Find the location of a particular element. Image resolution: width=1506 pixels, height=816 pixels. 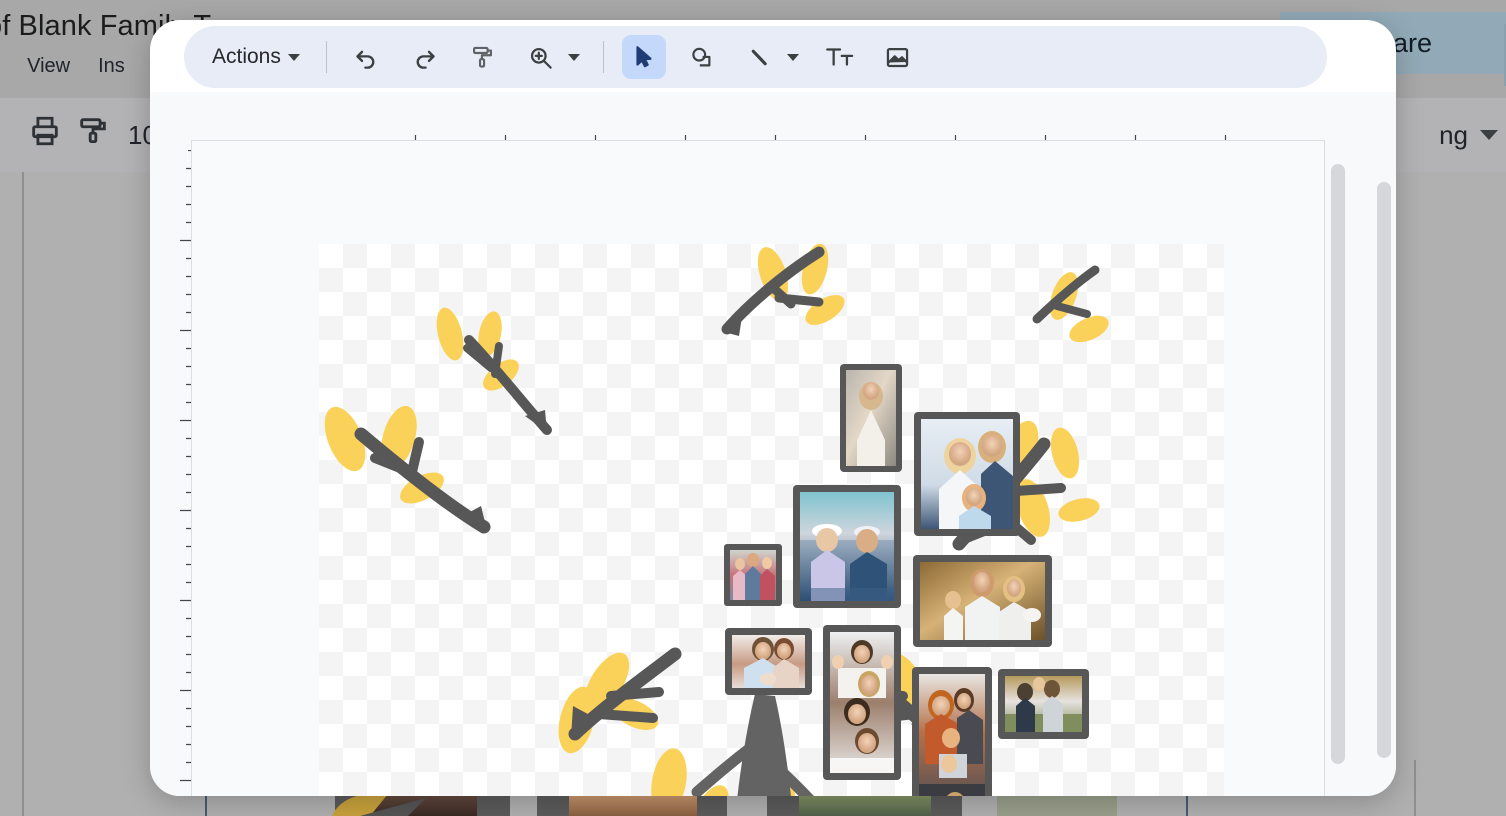

image-icon is located at coordinates (897, 57).